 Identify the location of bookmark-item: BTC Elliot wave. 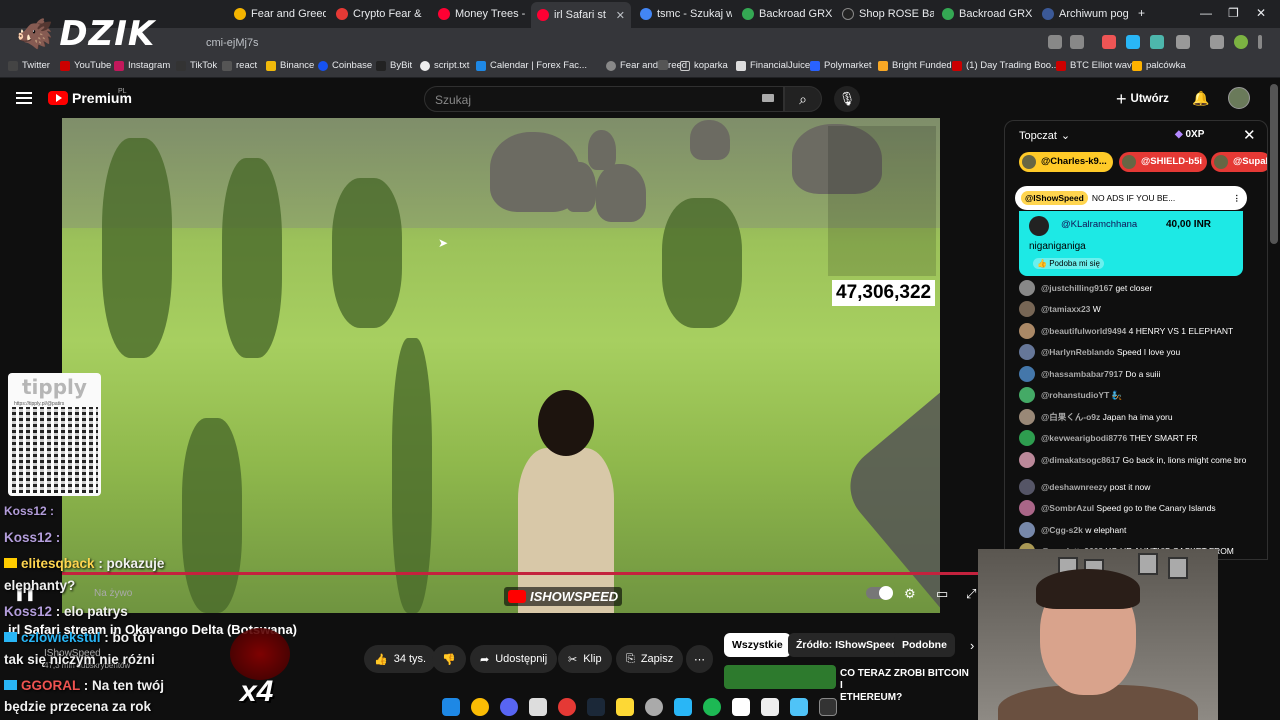
(1096, 65).